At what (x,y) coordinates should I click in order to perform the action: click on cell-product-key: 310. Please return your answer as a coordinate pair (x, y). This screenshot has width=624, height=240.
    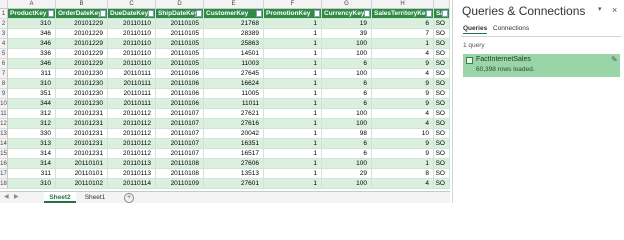
    Looking at the image, I should click on (32, 84).